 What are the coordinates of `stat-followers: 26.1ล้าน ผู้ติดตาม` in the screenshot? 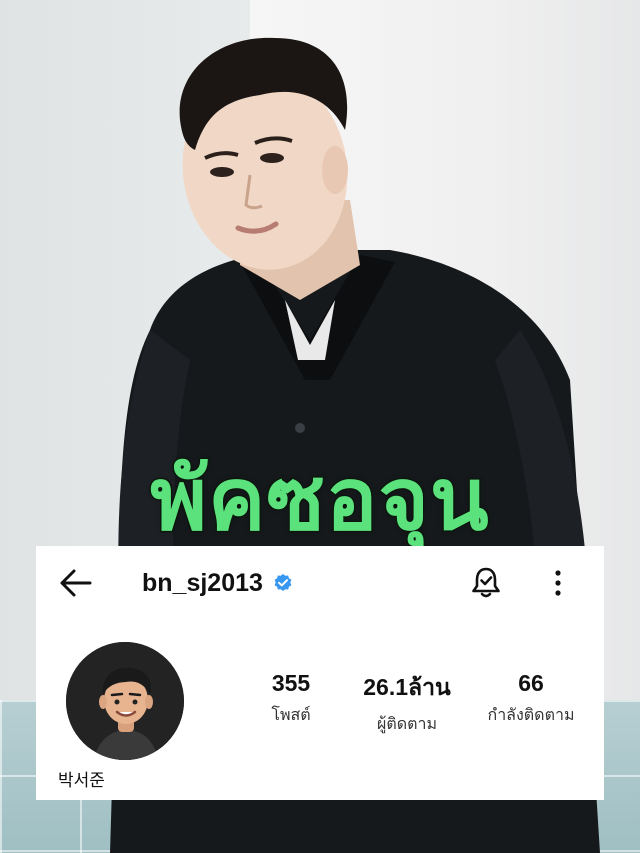 It's located at (407, 703).